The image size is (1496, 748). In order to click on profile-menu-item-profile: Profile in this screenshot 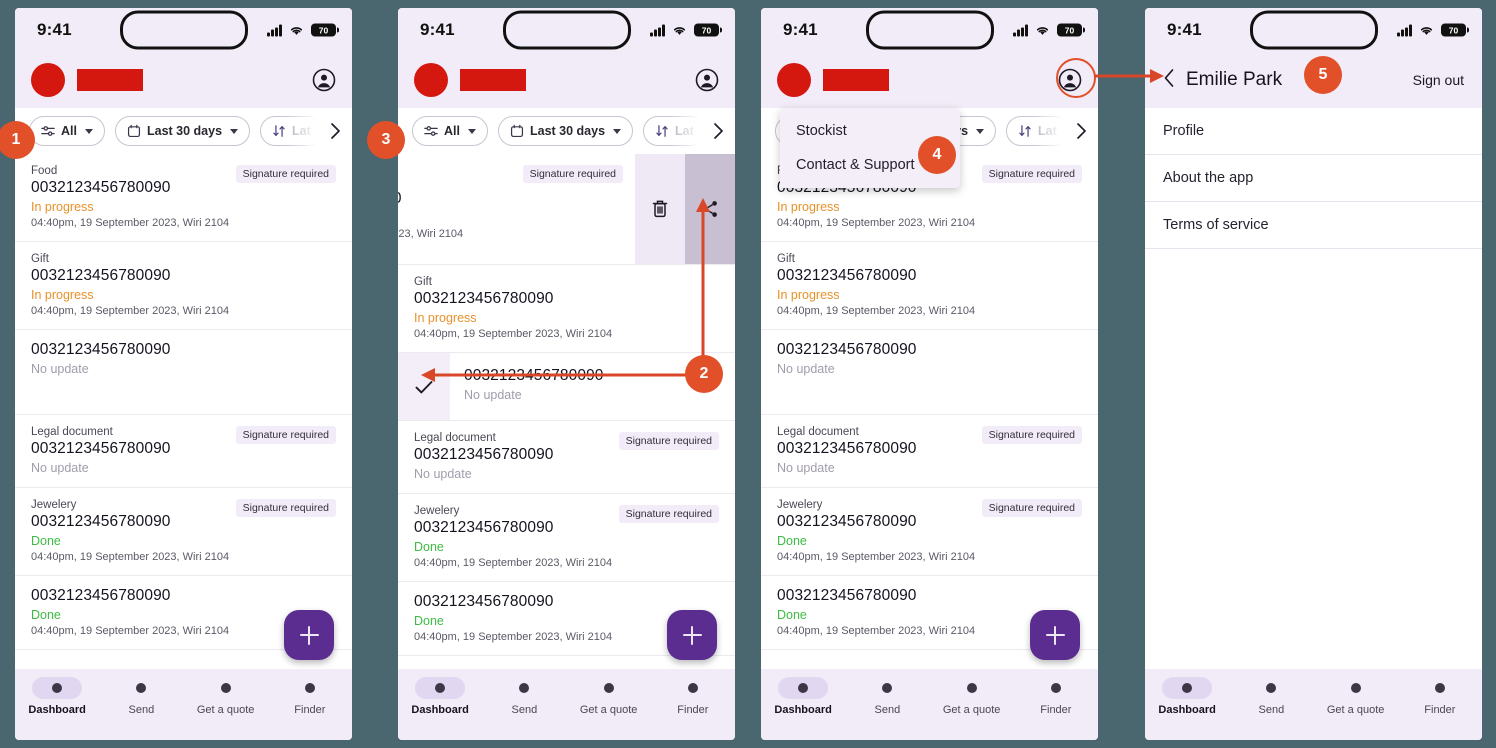, I will do `click(1313, 131)`.